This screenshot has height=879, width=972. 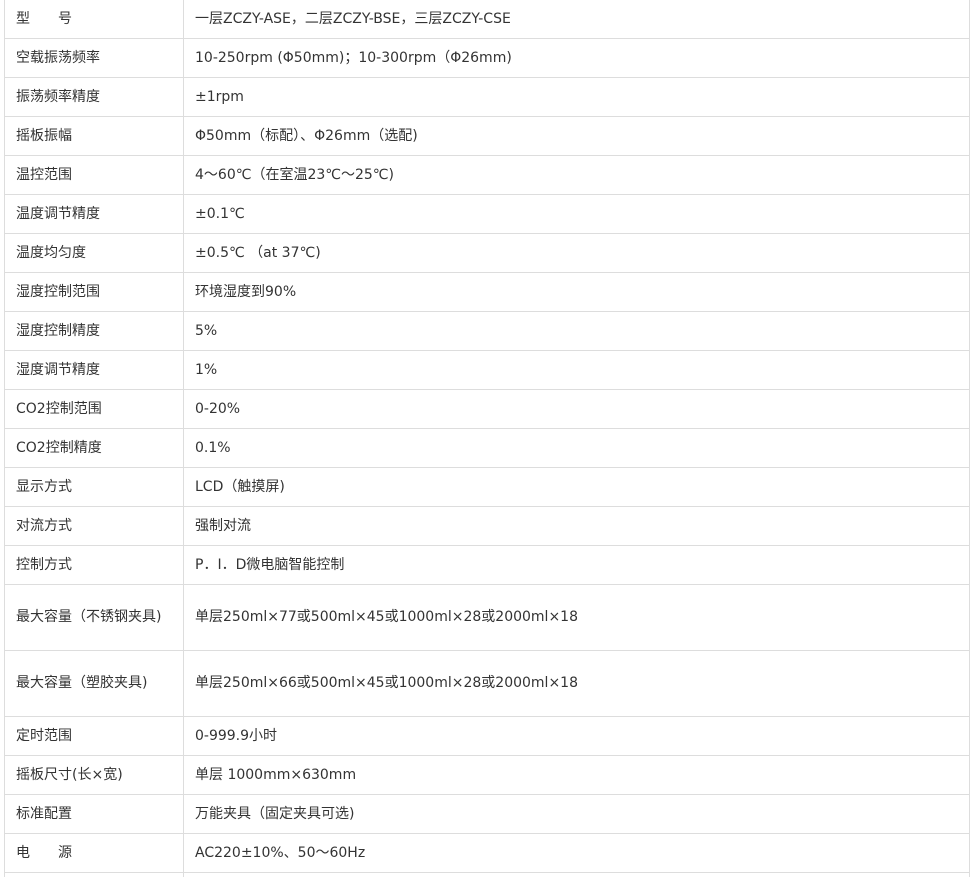 I want to click on spec-label: 湿度控制精度, so click(x=94, y=331).